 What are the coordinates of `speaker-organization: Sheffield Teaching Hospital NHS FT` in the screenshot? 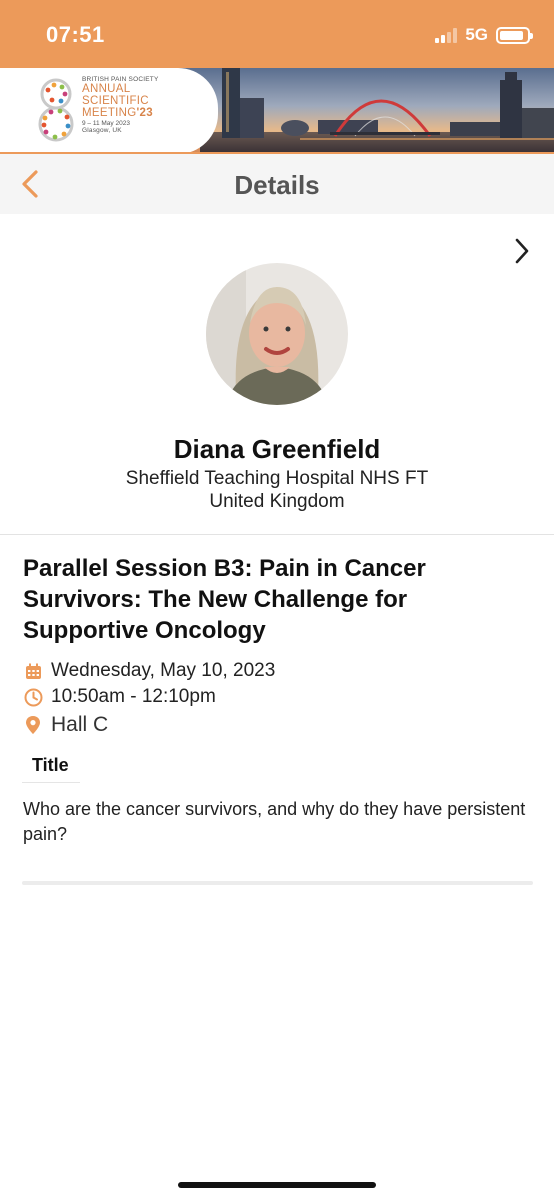 It's located at (277, 478).